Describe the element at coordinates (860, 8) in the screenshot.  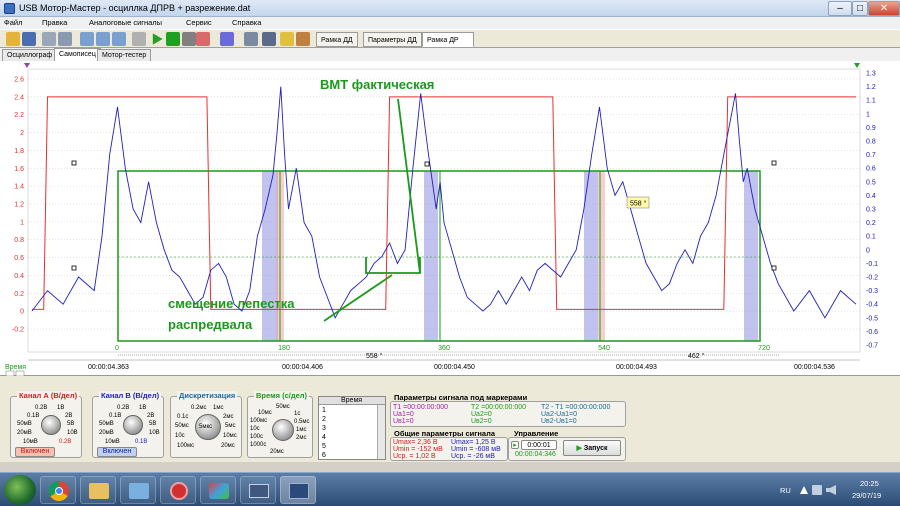
I see `maximize-button: □` at that location.